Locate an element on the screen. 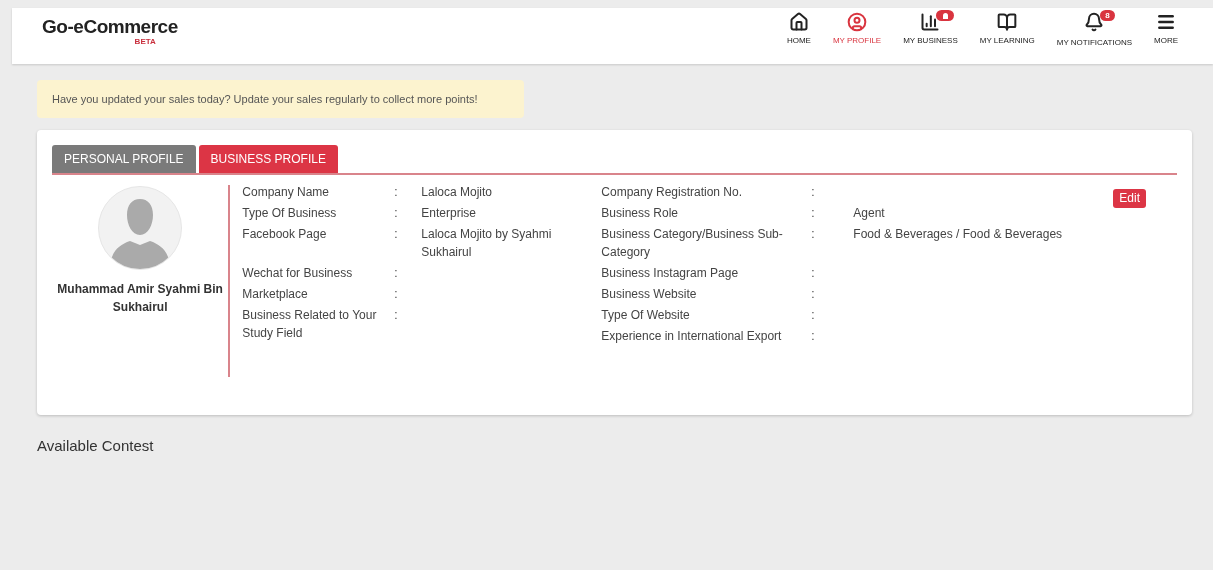 This screenshot has width=1213, height=570. field-label: Type Of Business is located at coordinates (290, 213).